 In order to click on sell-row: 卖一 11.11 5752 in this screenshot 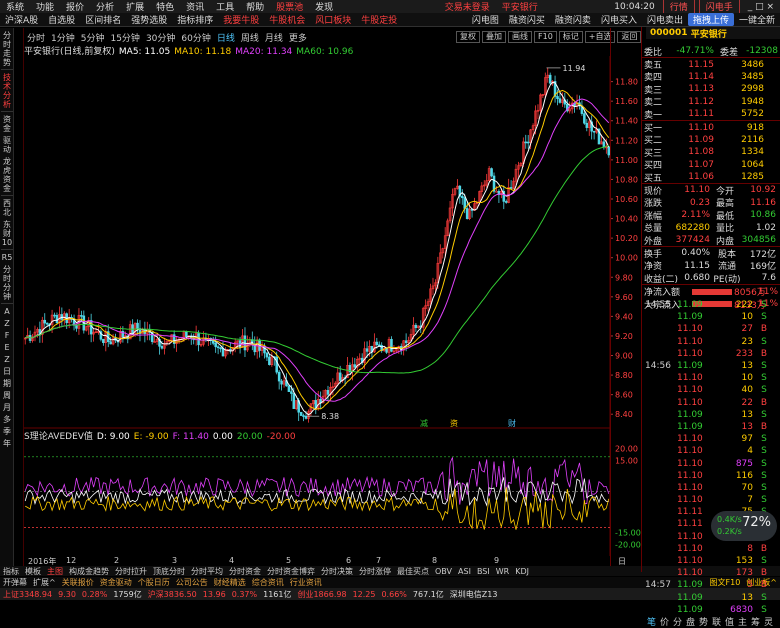, I will do `click(711, 114)`.